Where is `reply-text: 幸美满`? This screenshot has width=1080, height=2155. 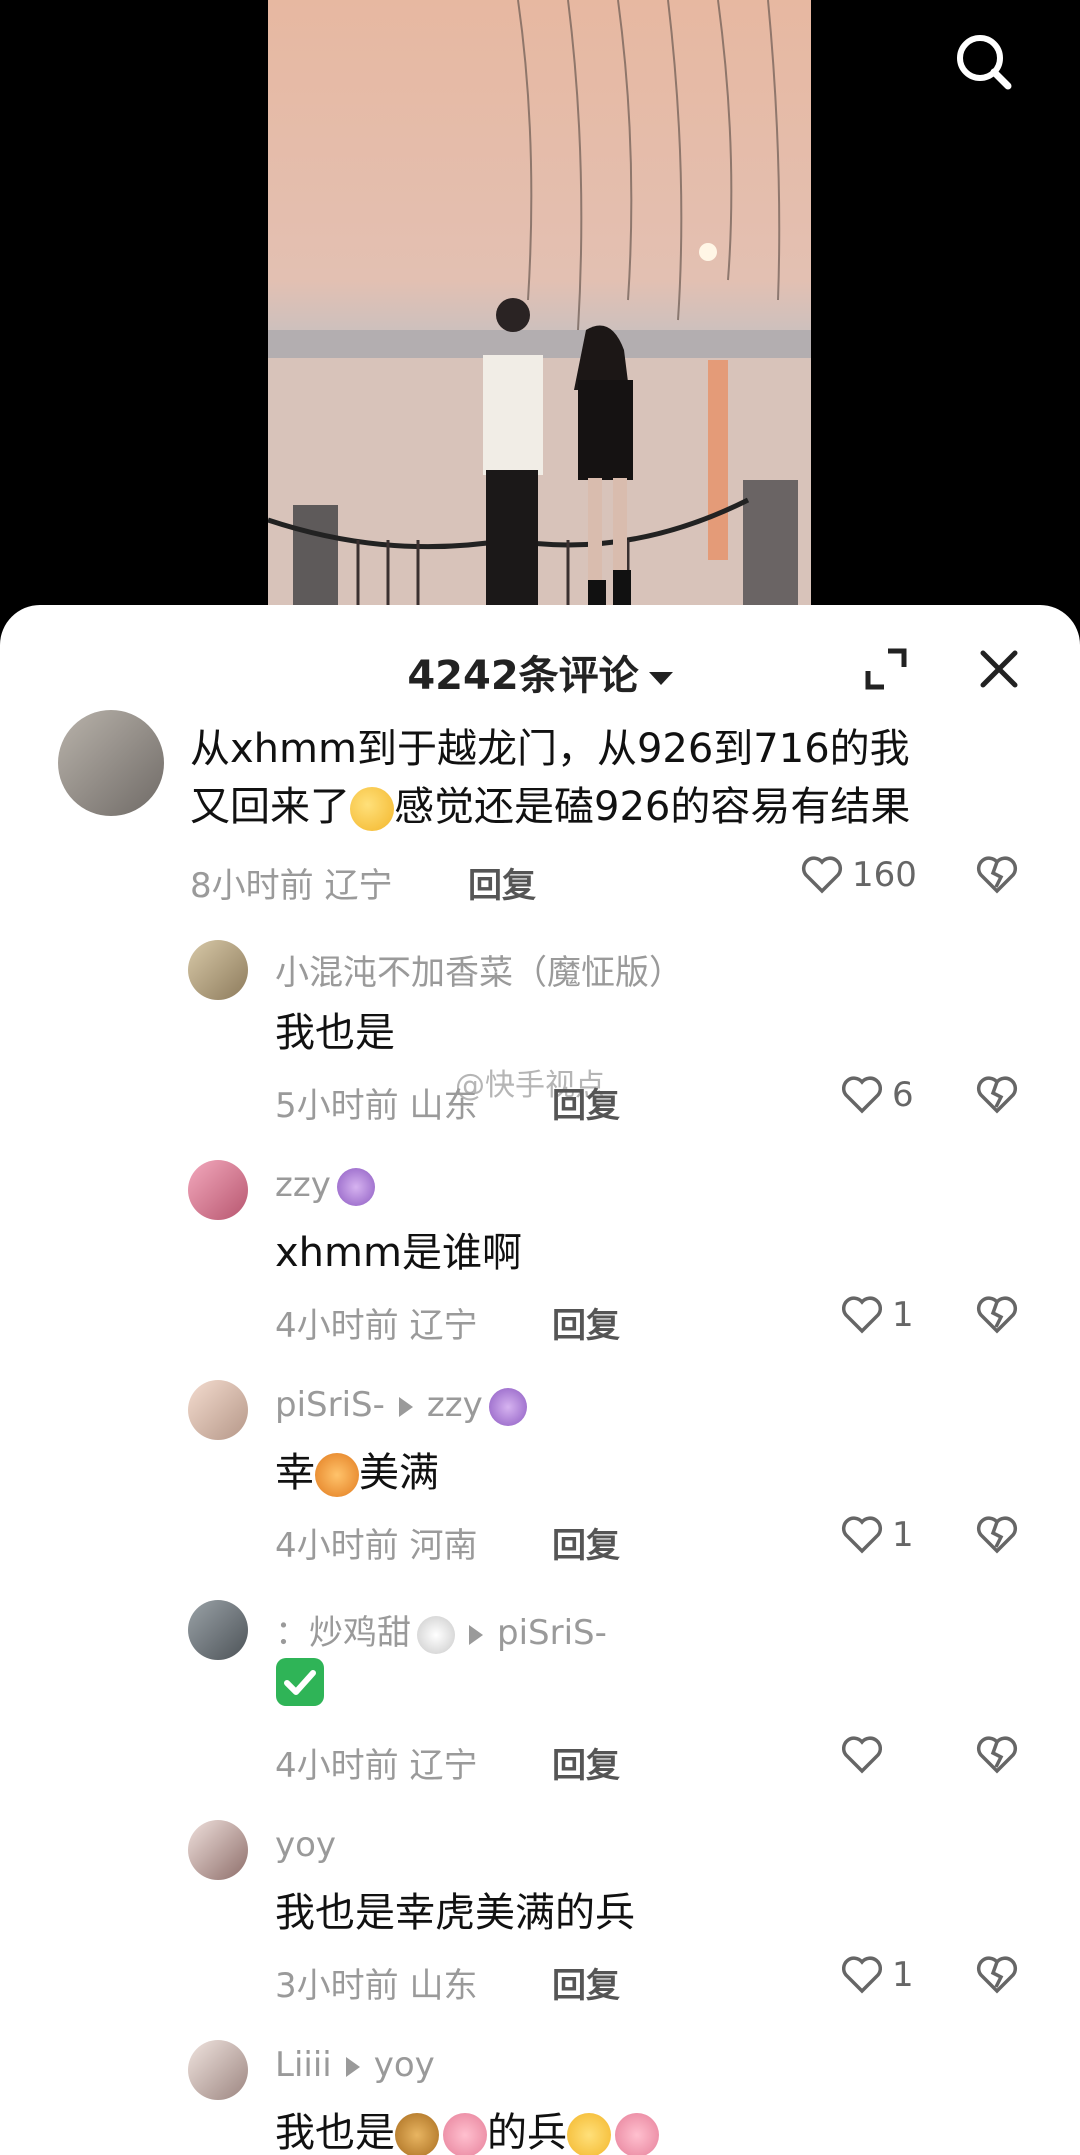 reply-text: 幸美满 is located at coordinates (357, 1473).